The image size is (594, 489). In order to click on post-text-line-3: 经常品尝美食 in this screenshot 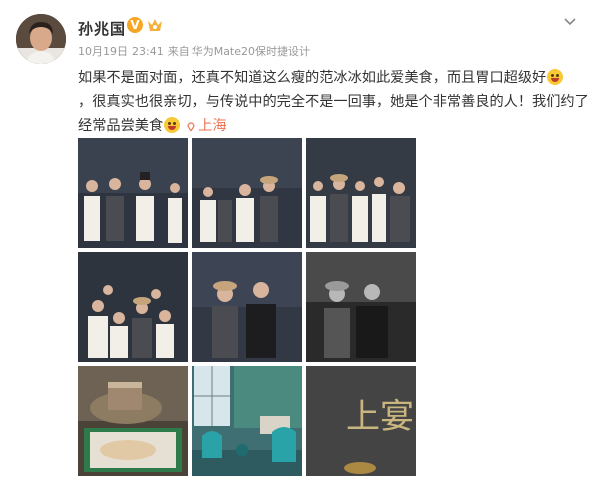, I will do `click(121, 126)`.